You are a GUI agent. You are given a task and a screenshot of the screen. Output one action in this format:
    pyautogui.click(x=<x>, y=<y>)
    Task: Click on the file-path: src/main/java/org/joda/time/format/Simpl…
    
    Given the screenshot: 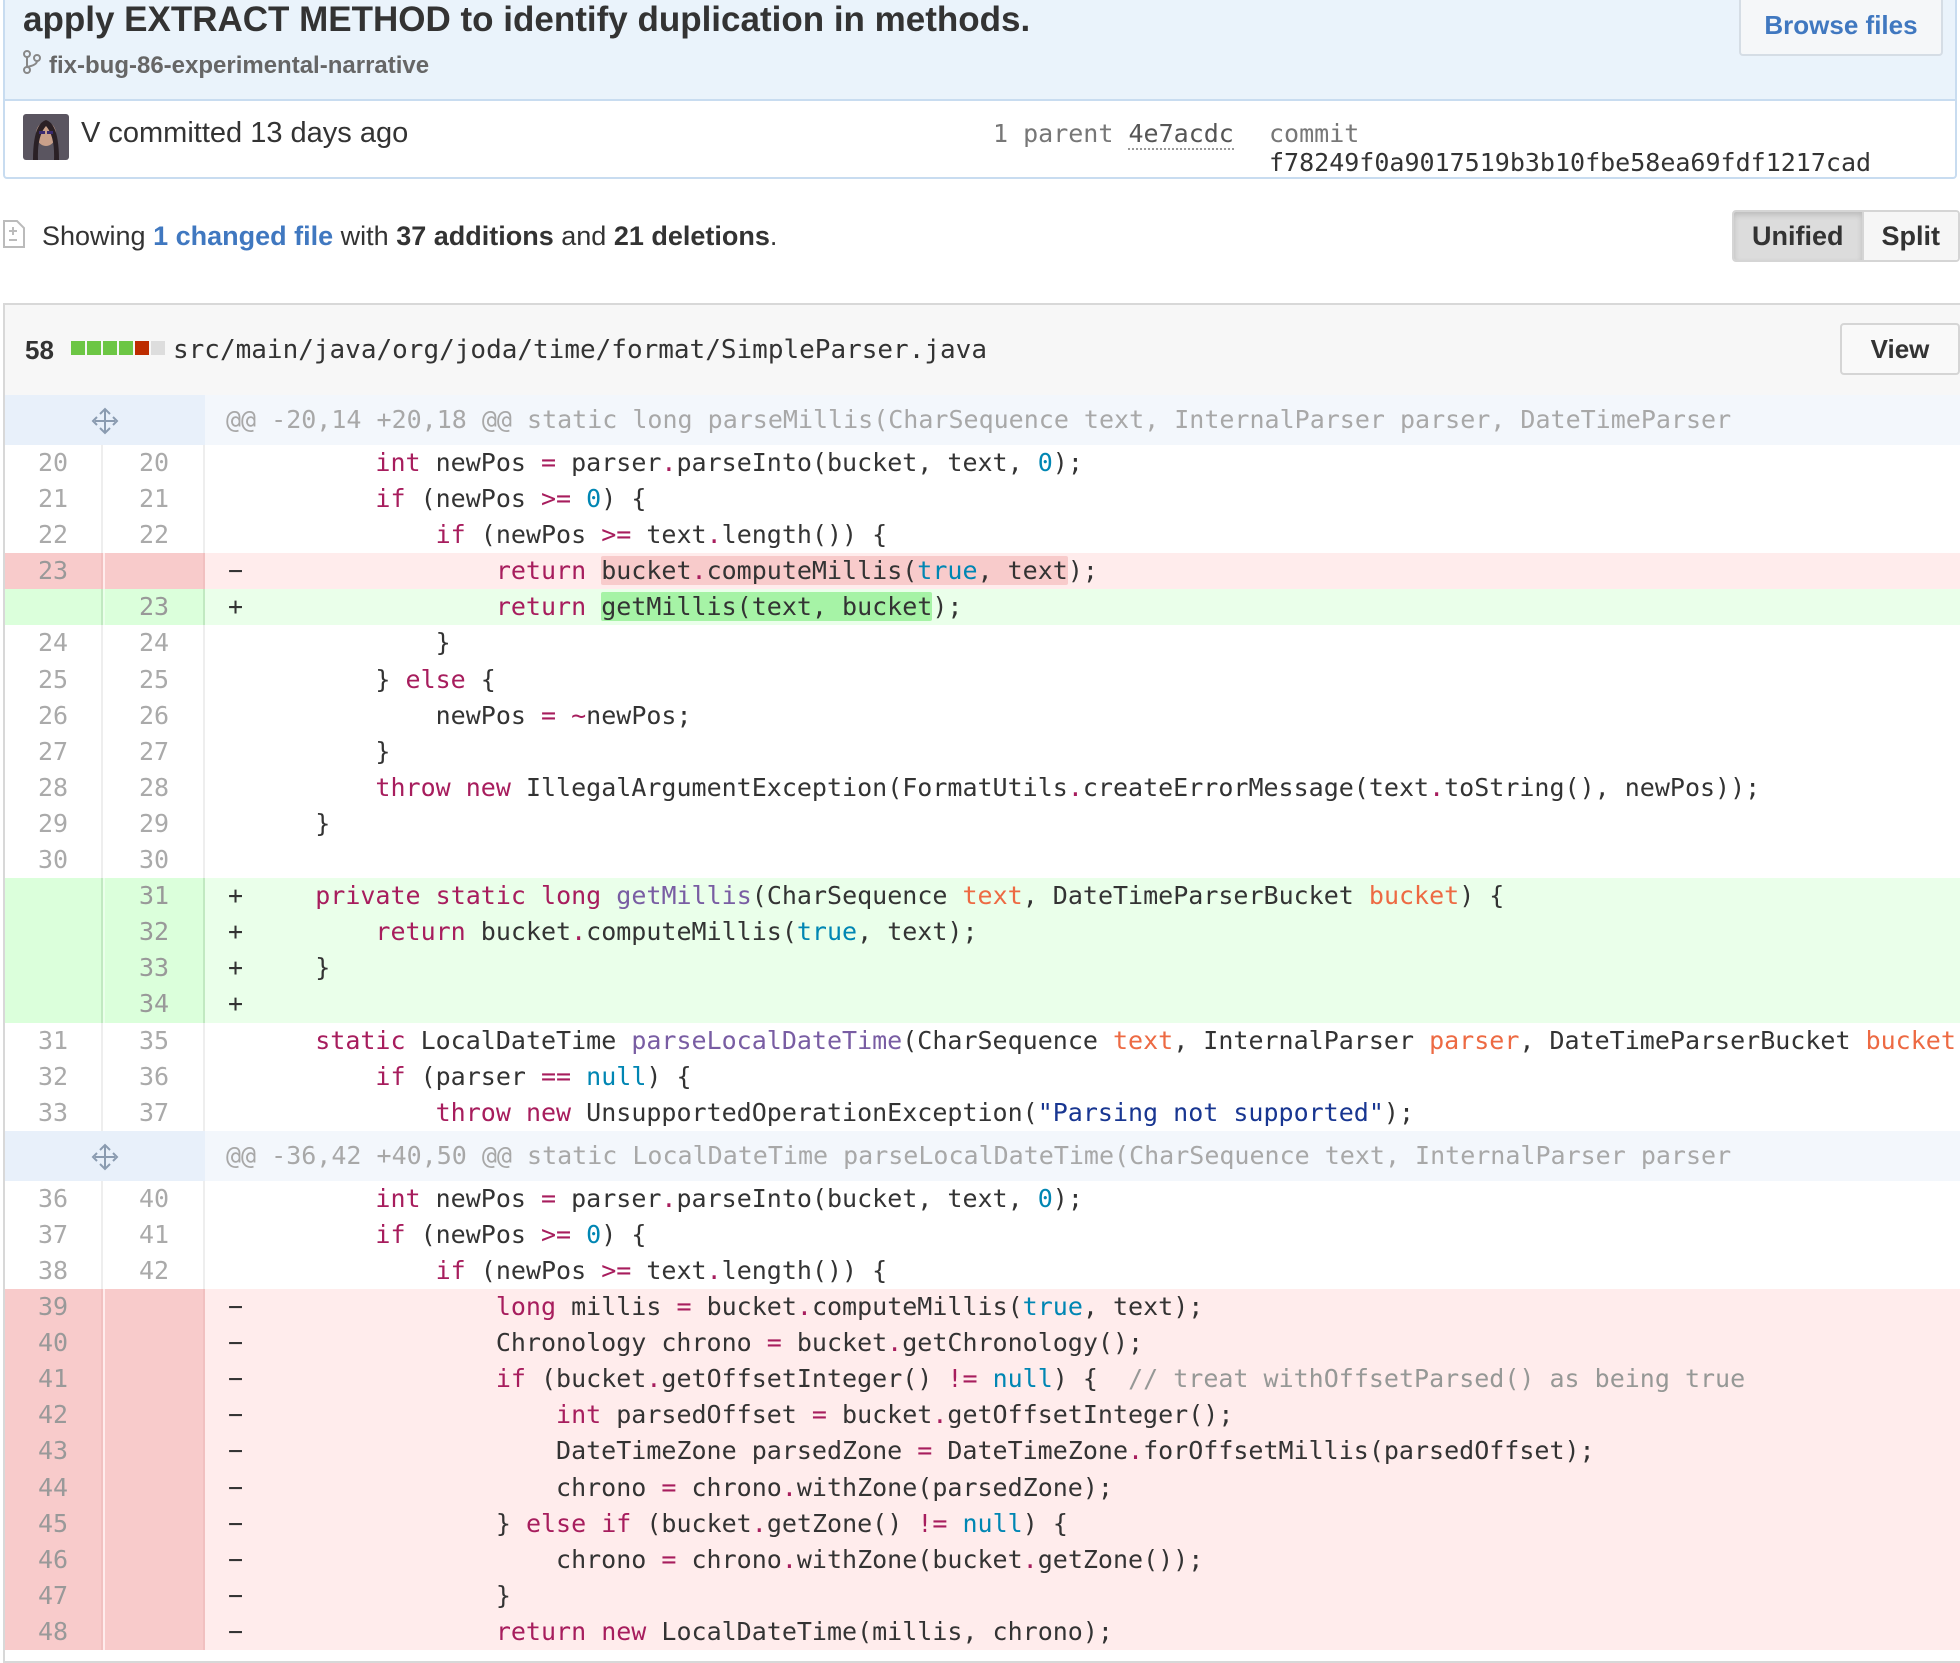 What is the action you would take?
    pyautogui.click(x=580, y=350)
    